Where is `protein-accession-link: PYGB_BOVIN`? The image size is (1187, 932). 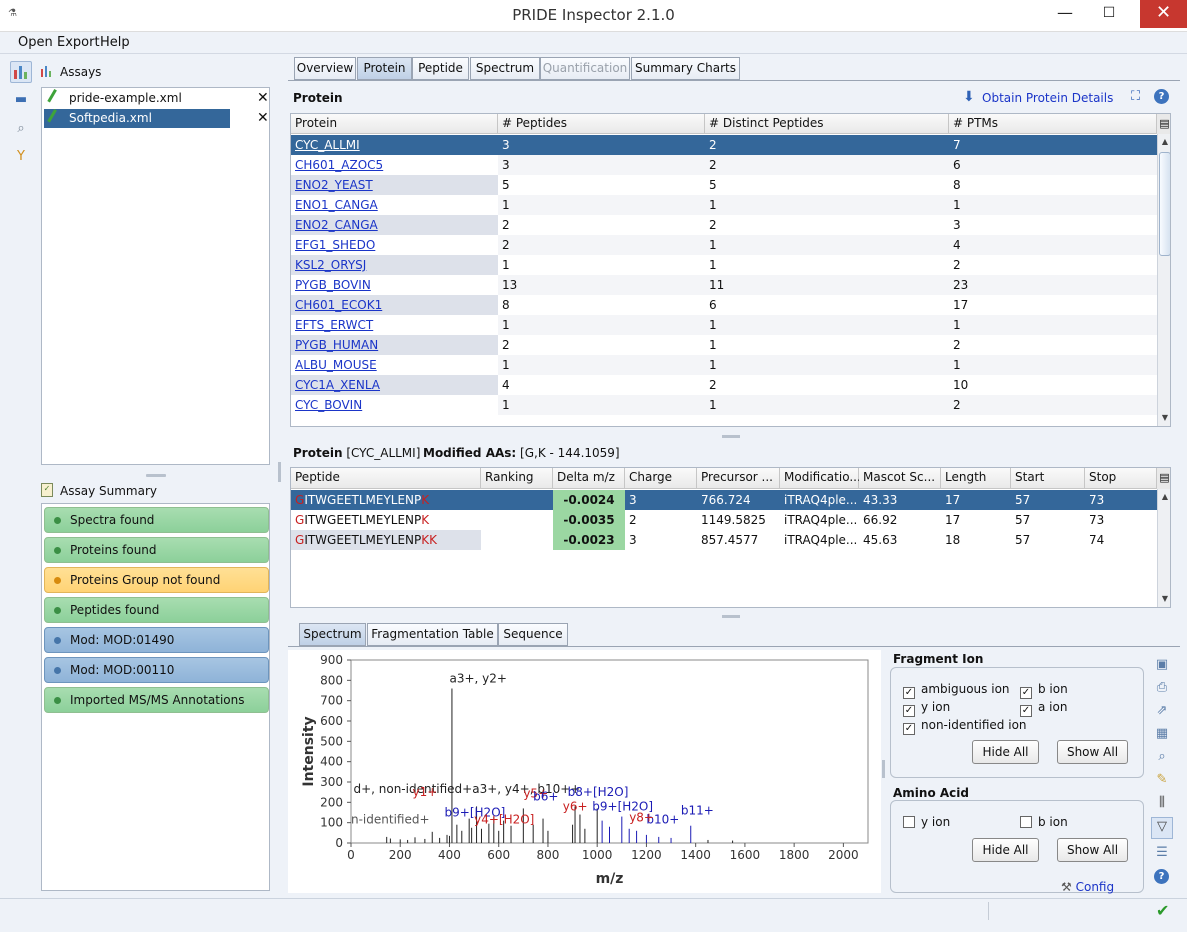
protein-accession-link: PYGB_BOVIN is located at coordinates (394, 285).